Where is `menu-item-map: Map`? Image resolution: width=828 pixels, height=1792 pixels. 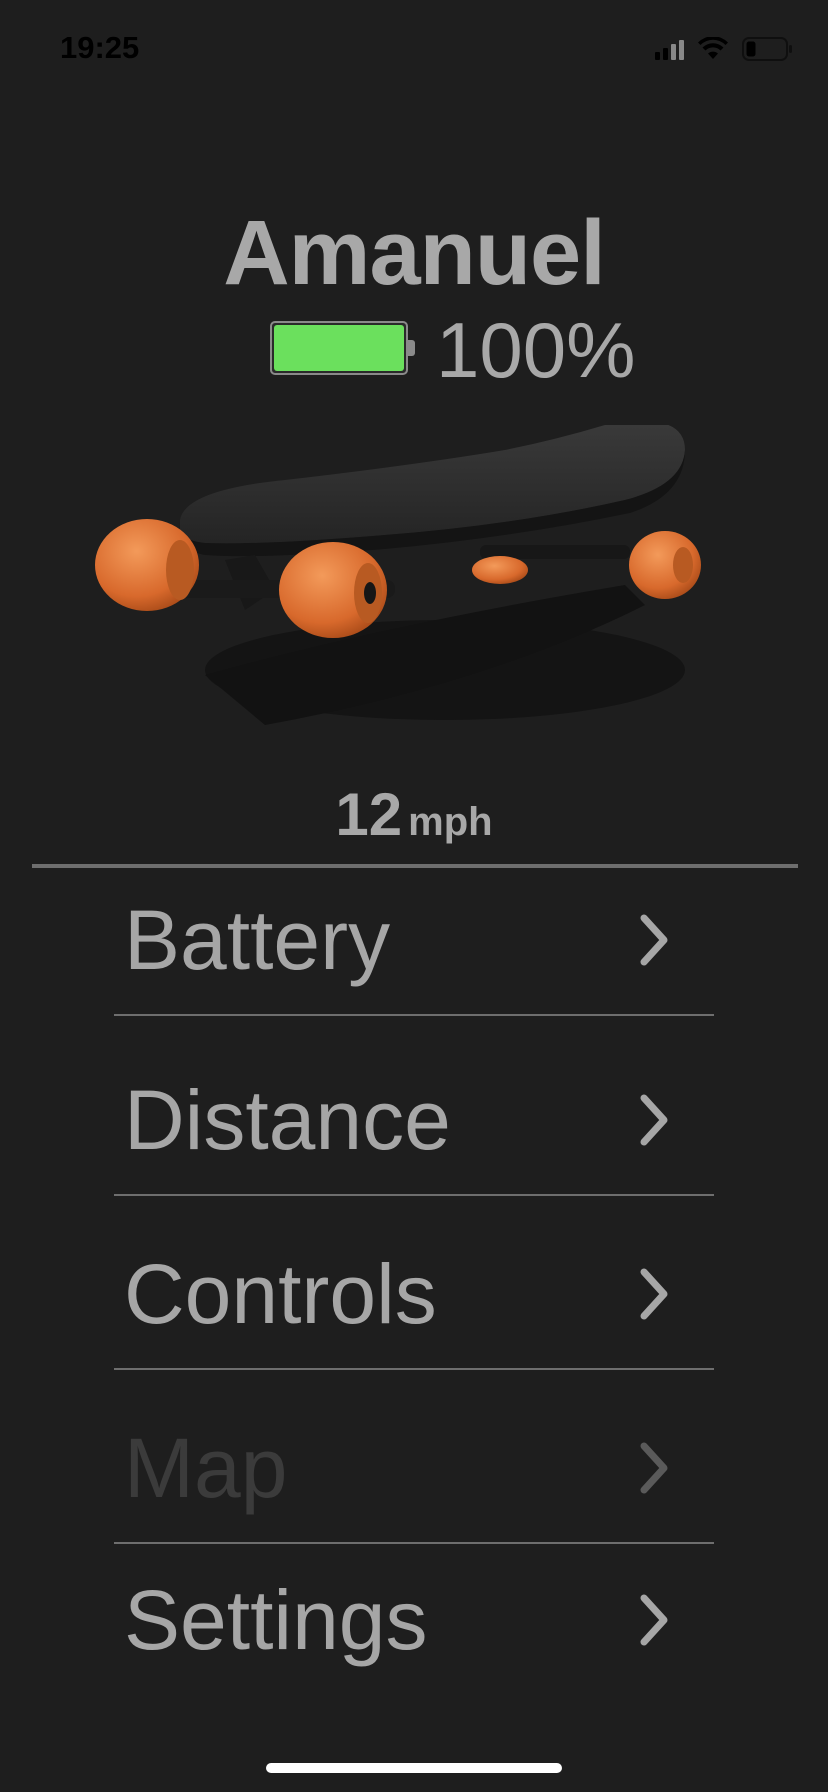 menu-item-map: Map is located at coordinates (414, 1469).